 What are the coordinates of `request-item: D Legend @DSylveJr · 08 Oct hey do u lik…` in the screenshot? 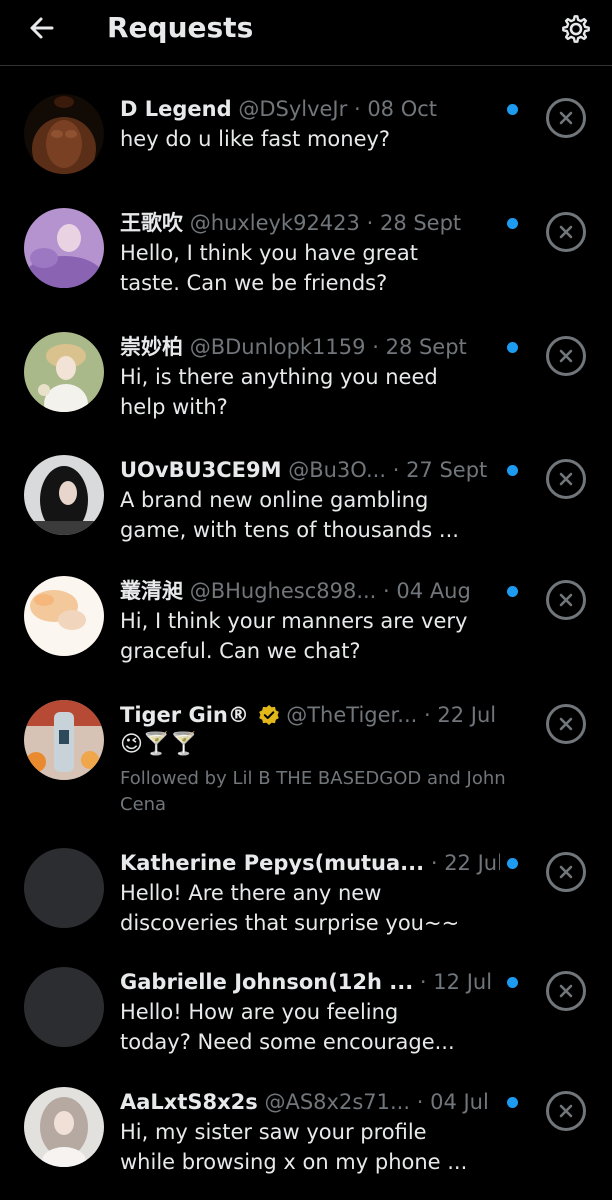 It's located at (306, 149).